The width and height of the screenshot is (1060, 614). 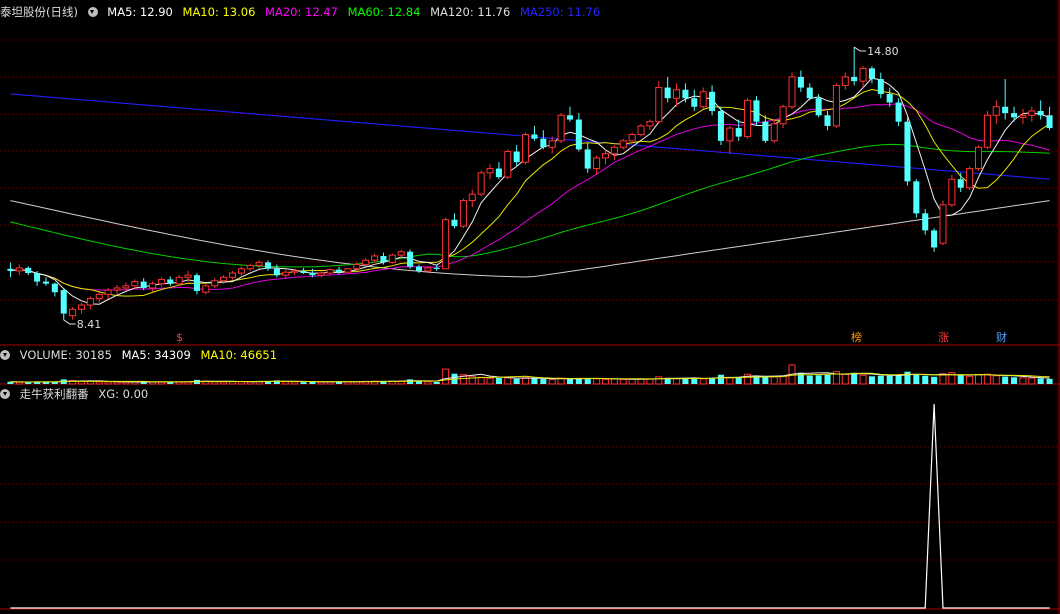 What do you see at coordinates (123, 394) in the screenshot?
I see `xg-value-label: XG: 0.00` at bounding box center [123, 394].